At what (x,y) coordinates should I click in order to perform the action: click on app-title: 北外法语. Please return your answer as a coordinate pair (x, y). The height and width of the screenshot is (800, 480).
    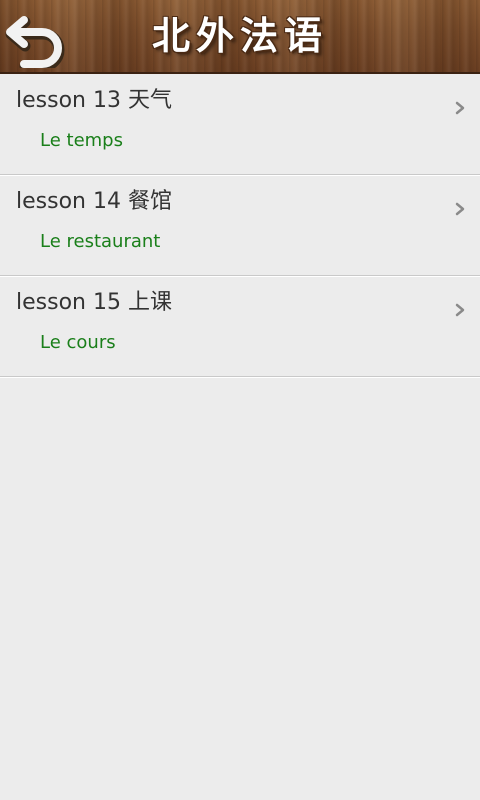
    Looking at the image, I should click on (239, 36).